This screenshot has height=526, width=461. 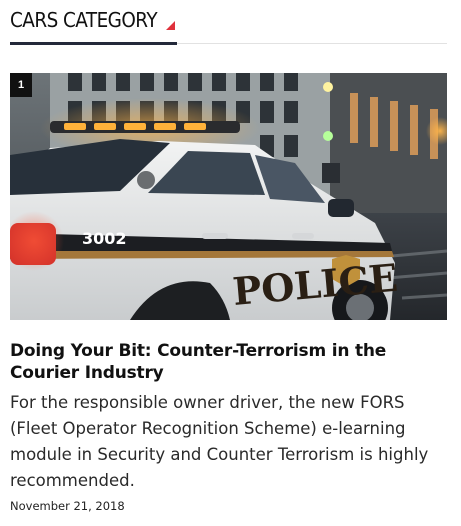 What do you see at coordinates (170, 25) in the screenshot?
I see `title-accent-triangle-icon` at bounding box center [170, 25].